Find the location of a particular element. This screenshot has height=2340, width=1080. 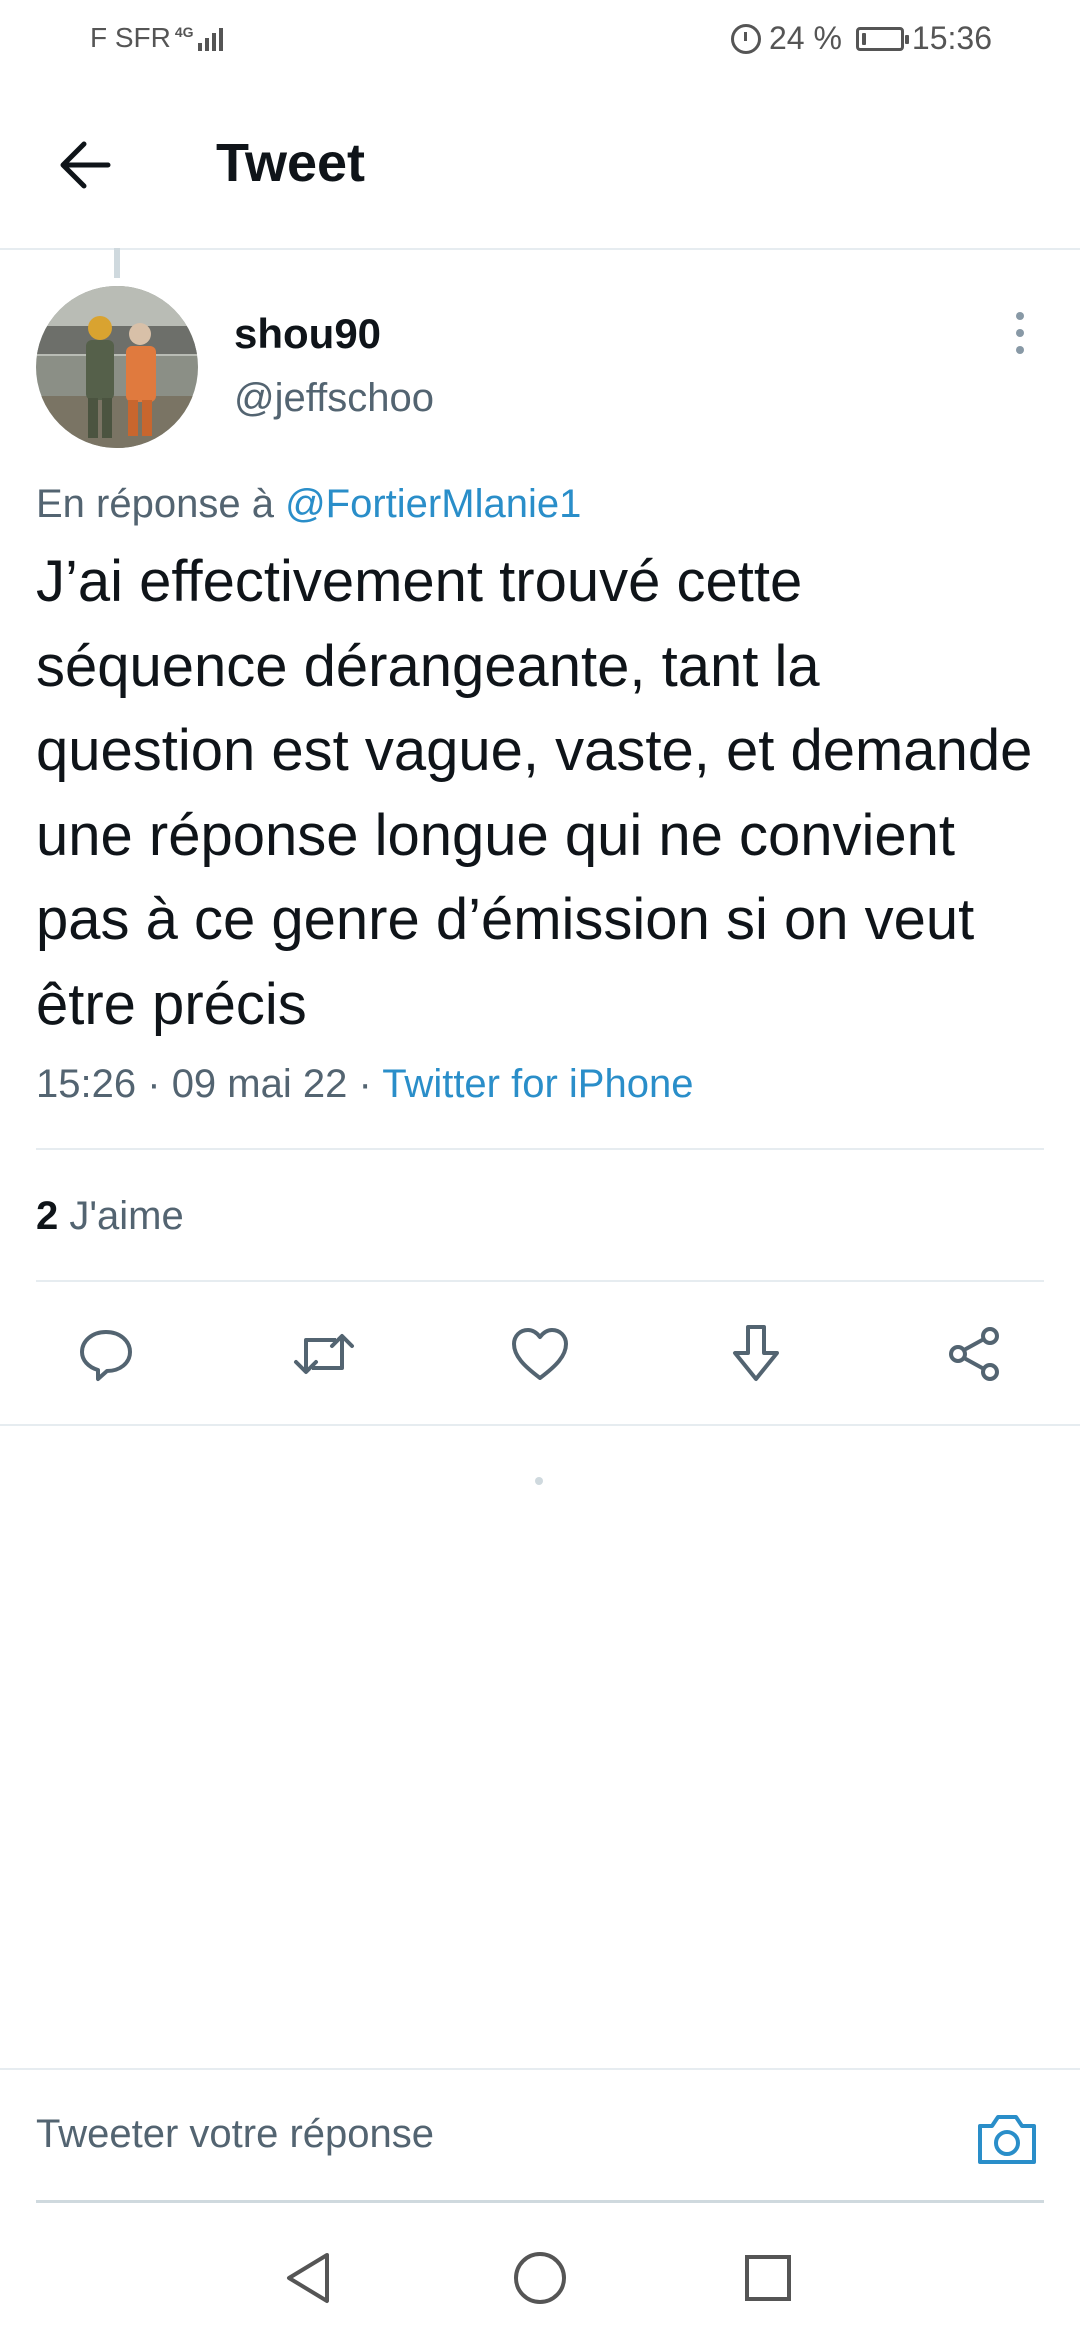

camera-button is located at coordinates (1007, 2139).